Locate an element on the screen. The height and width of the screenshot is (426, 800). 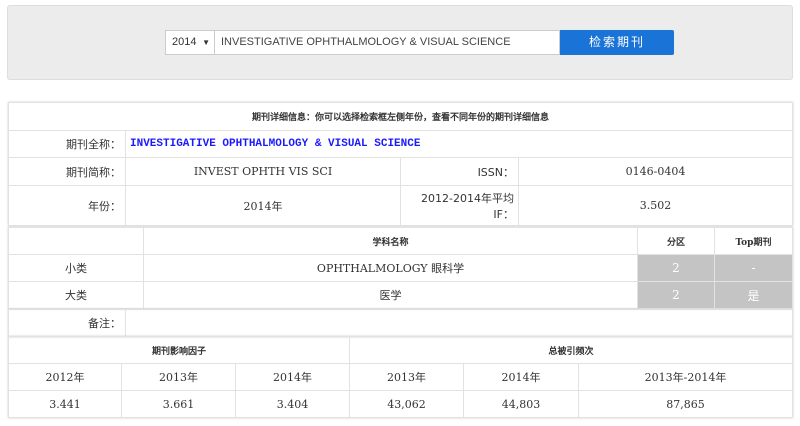
issn-value: 0146-0404 is located at coordinates (655, 171).